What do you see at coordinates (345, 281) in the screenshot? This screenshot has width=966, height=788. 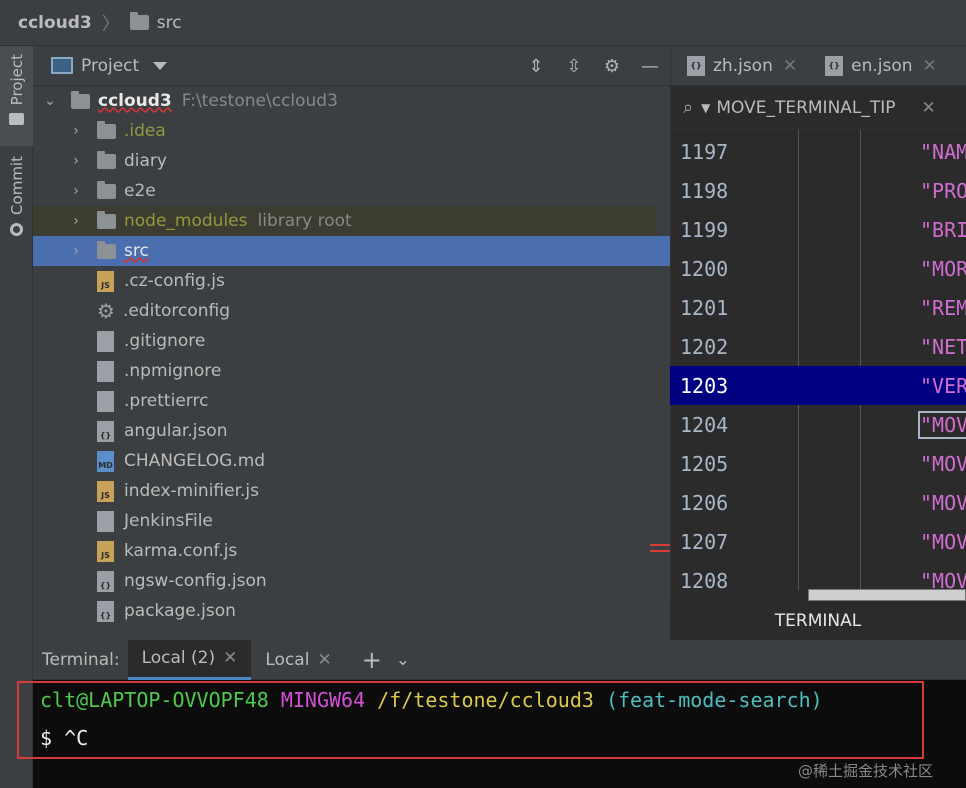 I see `tree-item-file: JS .cz-config.js` at bounding box center [345, 281].